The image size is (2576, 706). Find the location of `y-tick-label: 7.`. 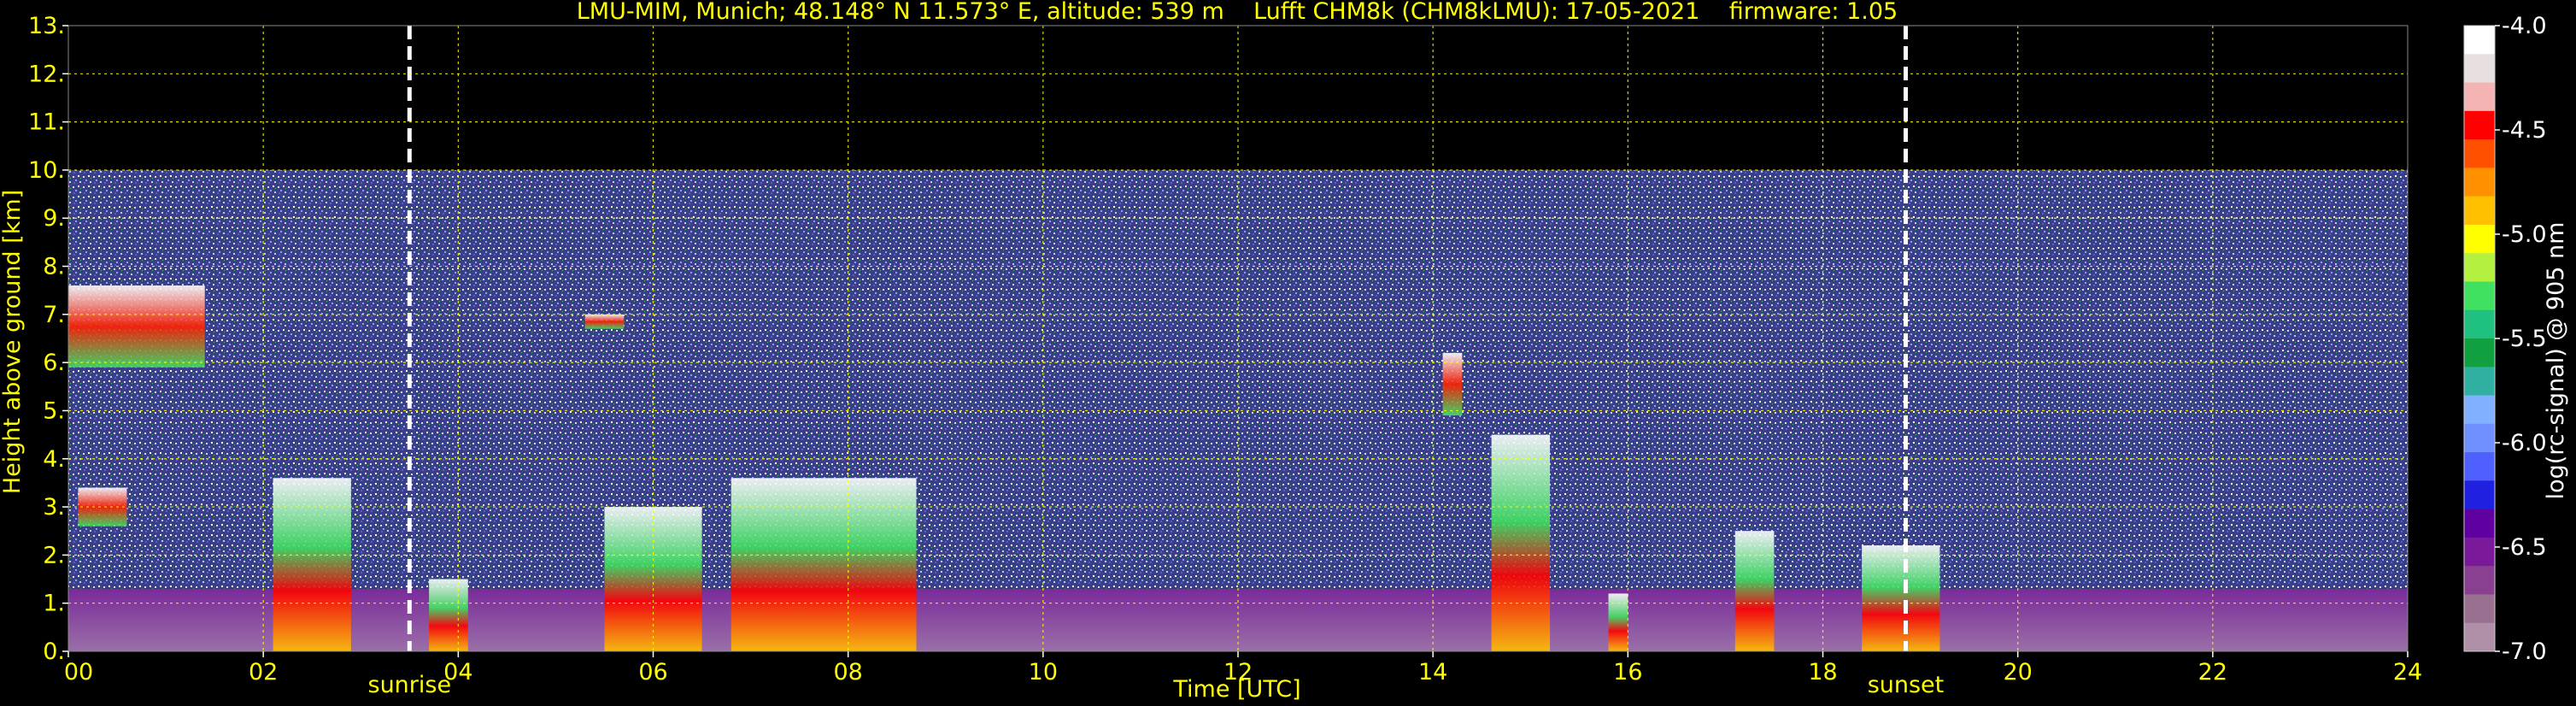

y-tick-label: 7. is located at coordinates (54, 315).